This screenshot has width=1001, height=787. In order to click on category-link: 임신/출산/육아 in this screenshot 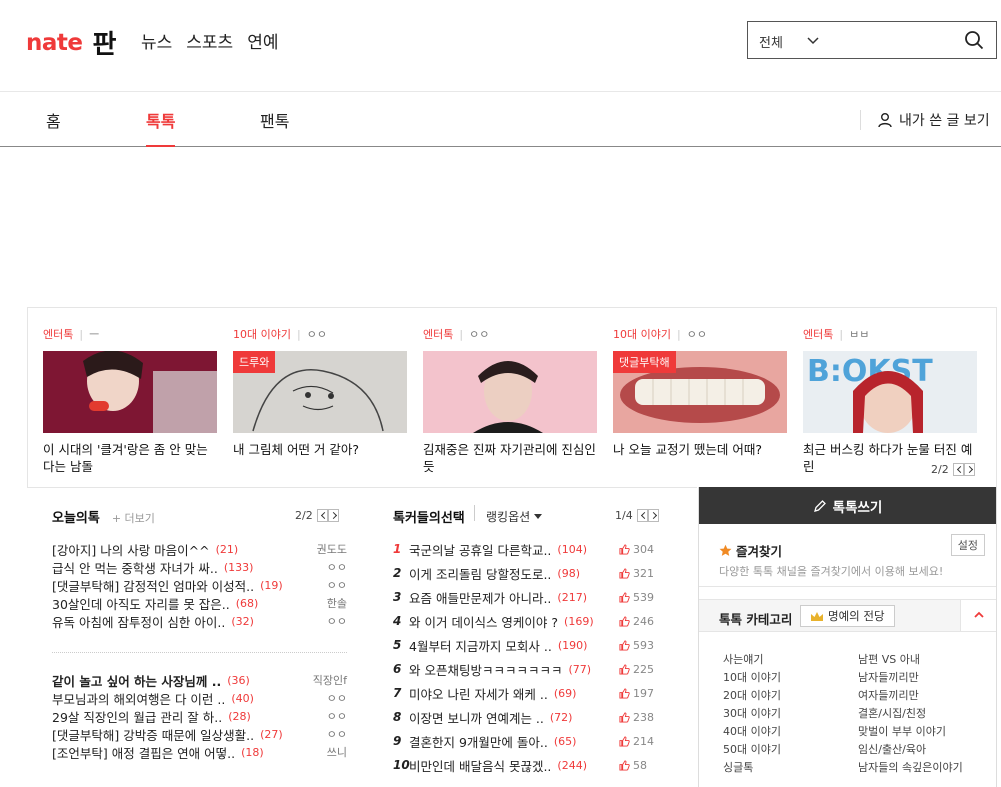, I will do `click(892, 749)`.